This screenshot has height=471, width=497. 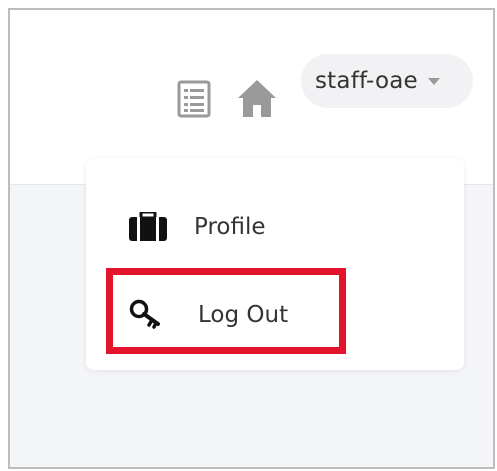 What do you see at coordinates (243, 315) in the screenshot?
I see `menu-item-label: Log Out` at bounding box center [243, 315].